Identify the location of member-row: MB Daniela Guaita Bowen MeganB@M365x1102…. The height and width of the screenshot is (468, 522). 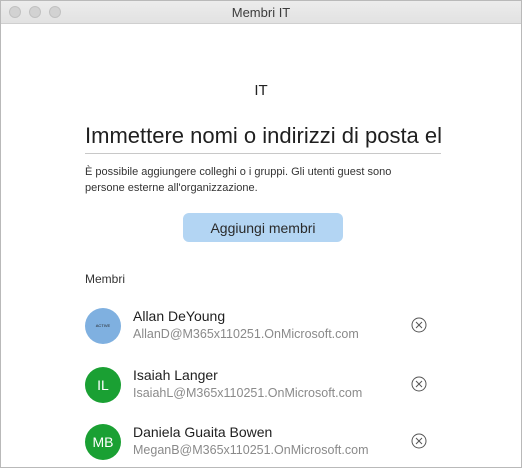
(263, 442).